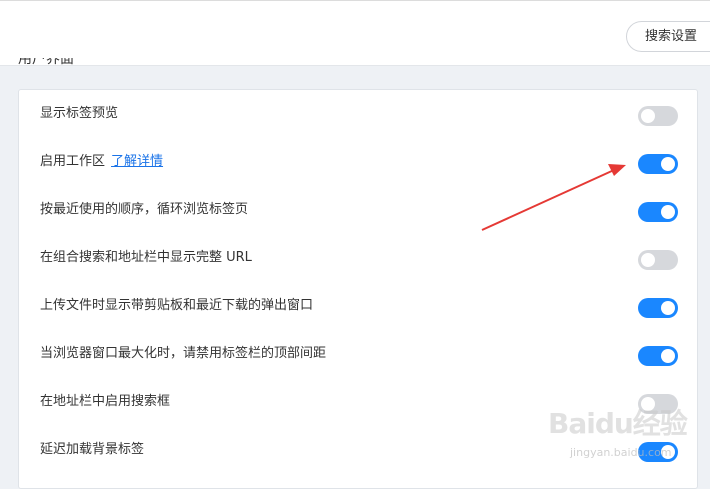  What do you see at coordinates (359, 210) in the screenshot?
I see `setting-row-cycle-tabs: 按最近使用的顺序，循环浏览标签页` at bounding box center [359, 210].